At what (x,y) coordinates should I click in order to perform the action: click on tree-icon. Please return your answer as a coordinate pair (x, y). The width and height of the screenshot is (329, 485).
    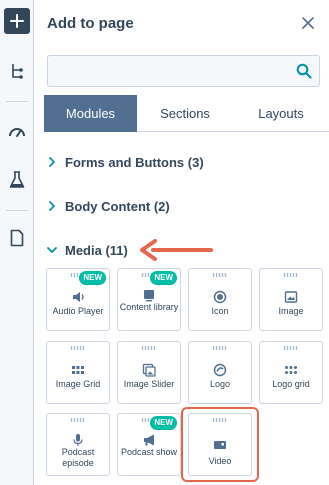
    Looking at the image, I should click on (17, 71).